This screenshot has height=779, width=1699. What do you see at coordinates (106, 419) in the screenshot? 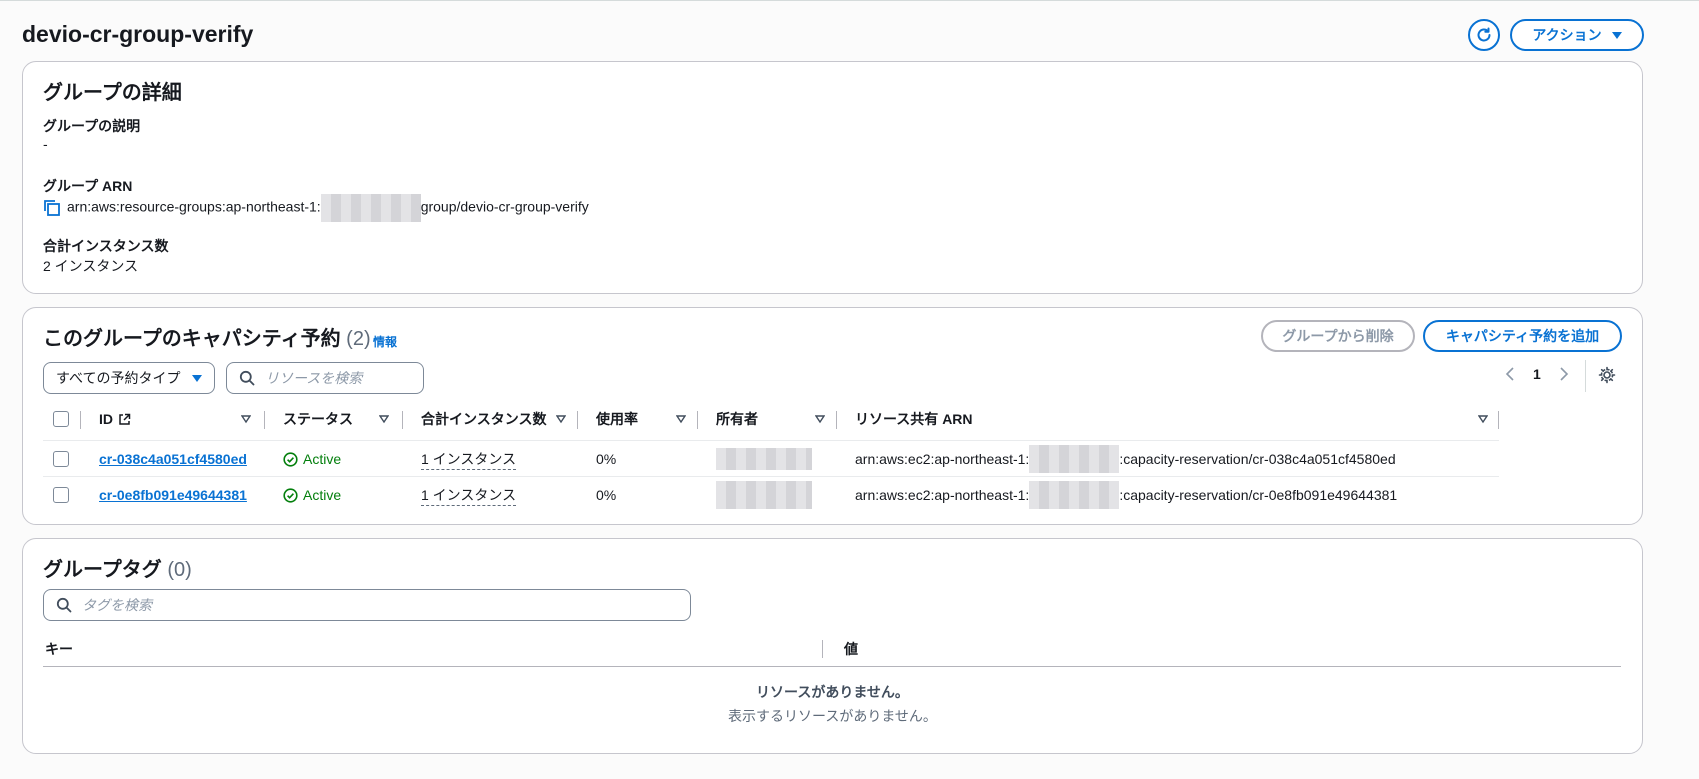
I see `column-header-id-label: ID` at bounding box center [106, 419].